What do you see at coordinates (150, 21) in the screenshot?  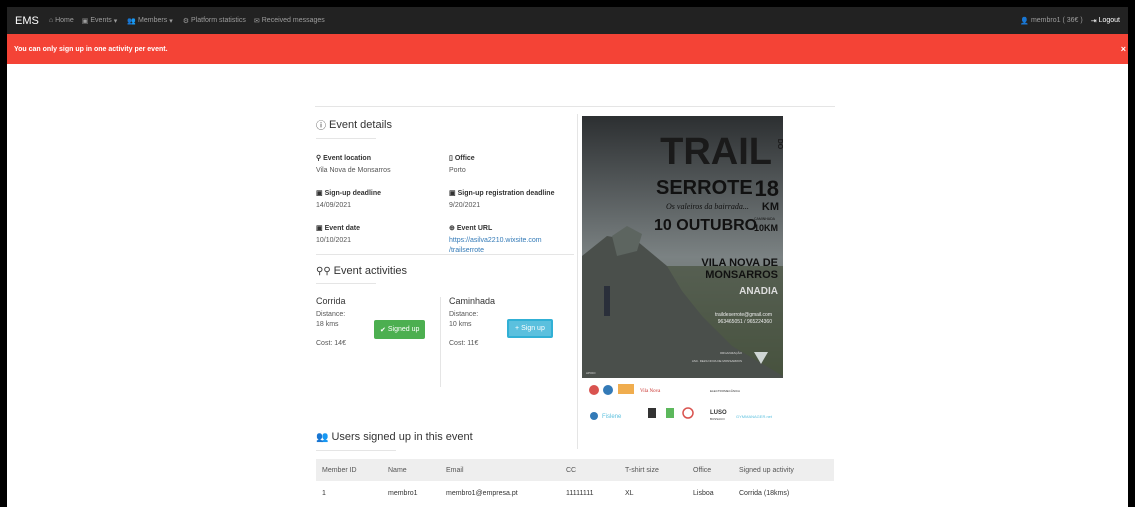 I see `nav-members: 👥 Members ▾` at bounding box center [150, 21].